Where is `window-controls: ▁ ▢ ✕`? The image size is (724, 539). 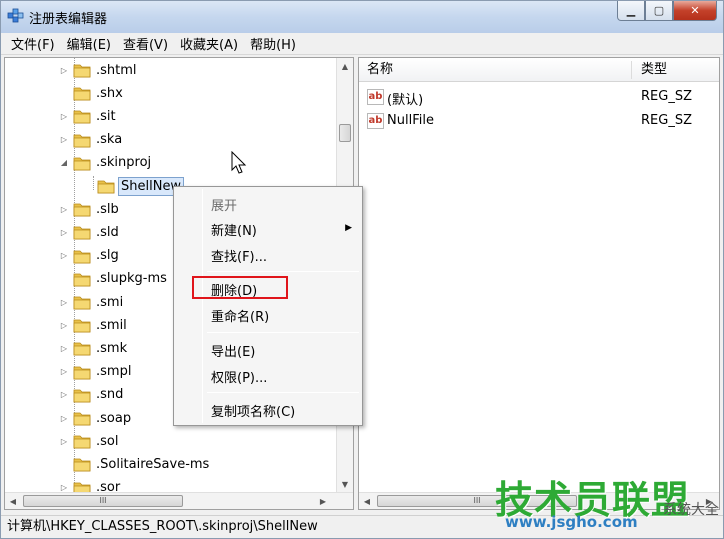
window-controls: ▁ ▢ ✕ is located at coordinates (667, 11).